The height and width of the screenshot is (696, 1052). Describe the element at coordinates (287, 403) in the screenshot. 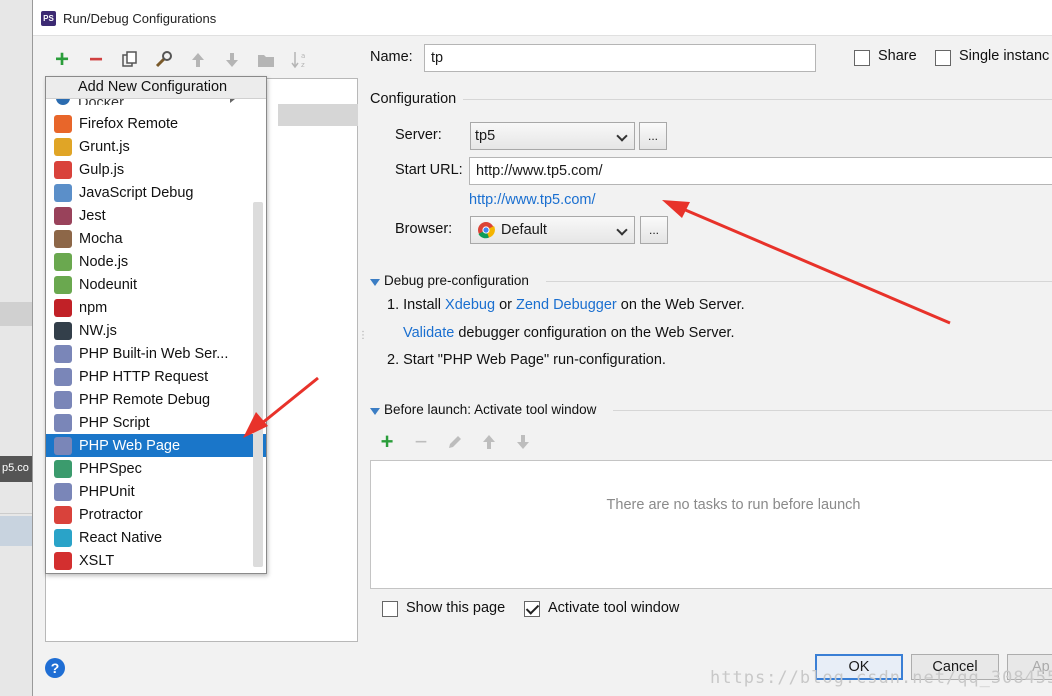

I see `annotation-arrow-php-web-page` at that location.